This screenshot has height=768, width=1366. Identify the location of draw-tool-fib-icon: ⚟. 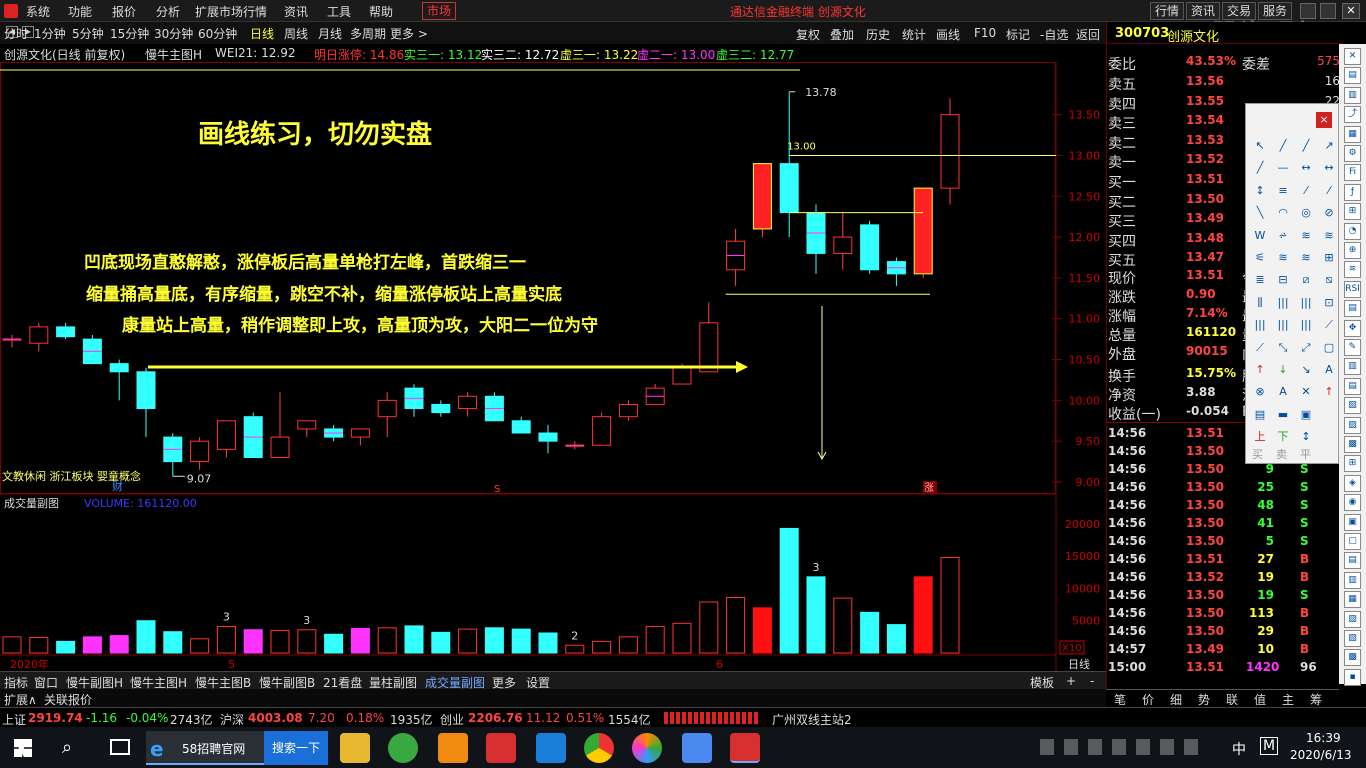
(1260, 258).